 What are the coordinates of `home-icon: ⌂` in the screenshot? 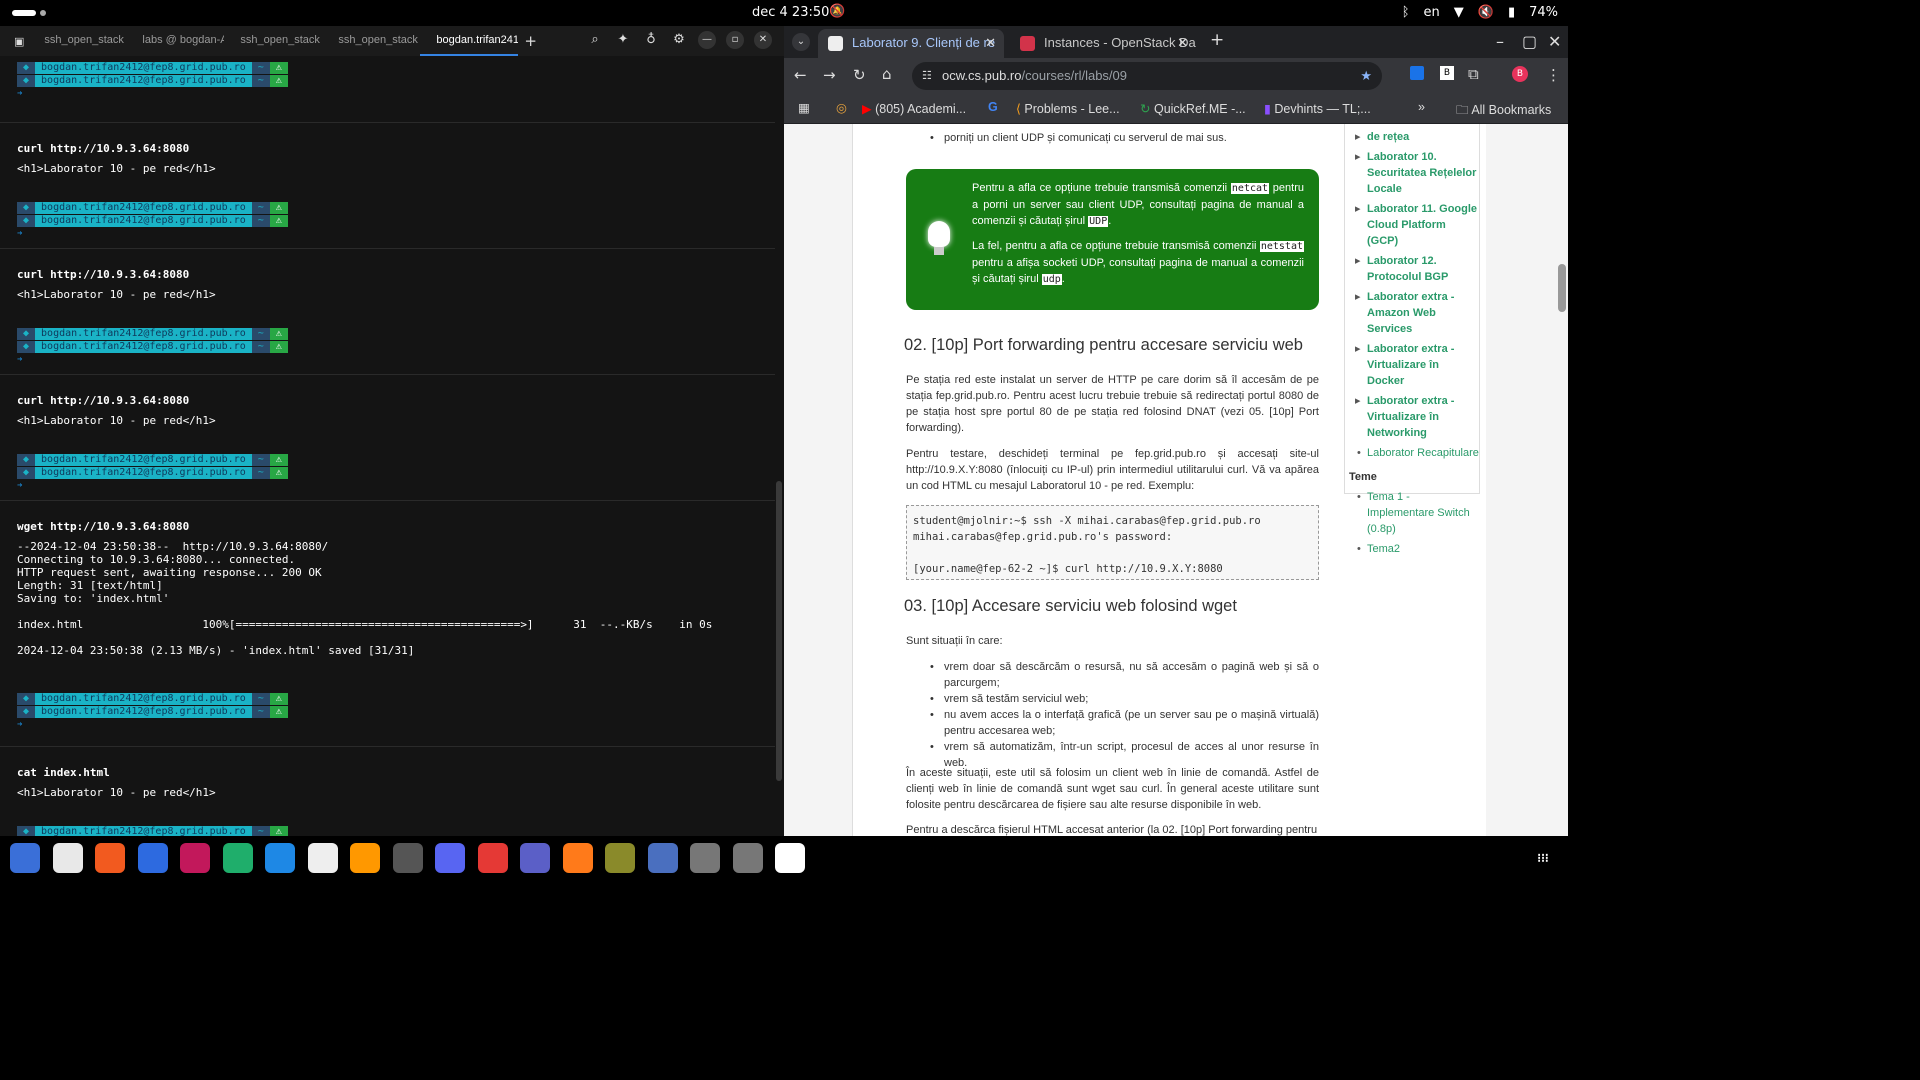 It's located at (887, 74).